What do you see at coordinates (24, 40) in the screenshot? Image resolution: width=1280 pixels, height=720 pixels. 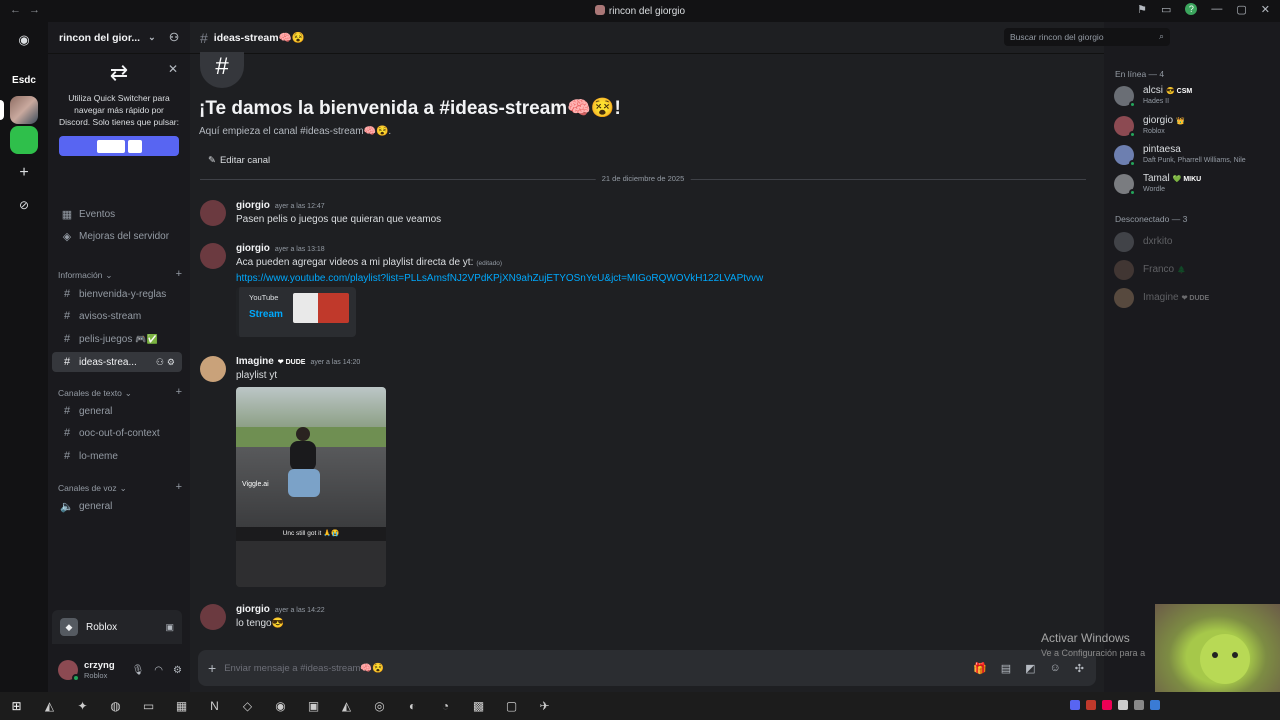 I see `discord-home-icon: ◉` at bounding box center [24, 40].